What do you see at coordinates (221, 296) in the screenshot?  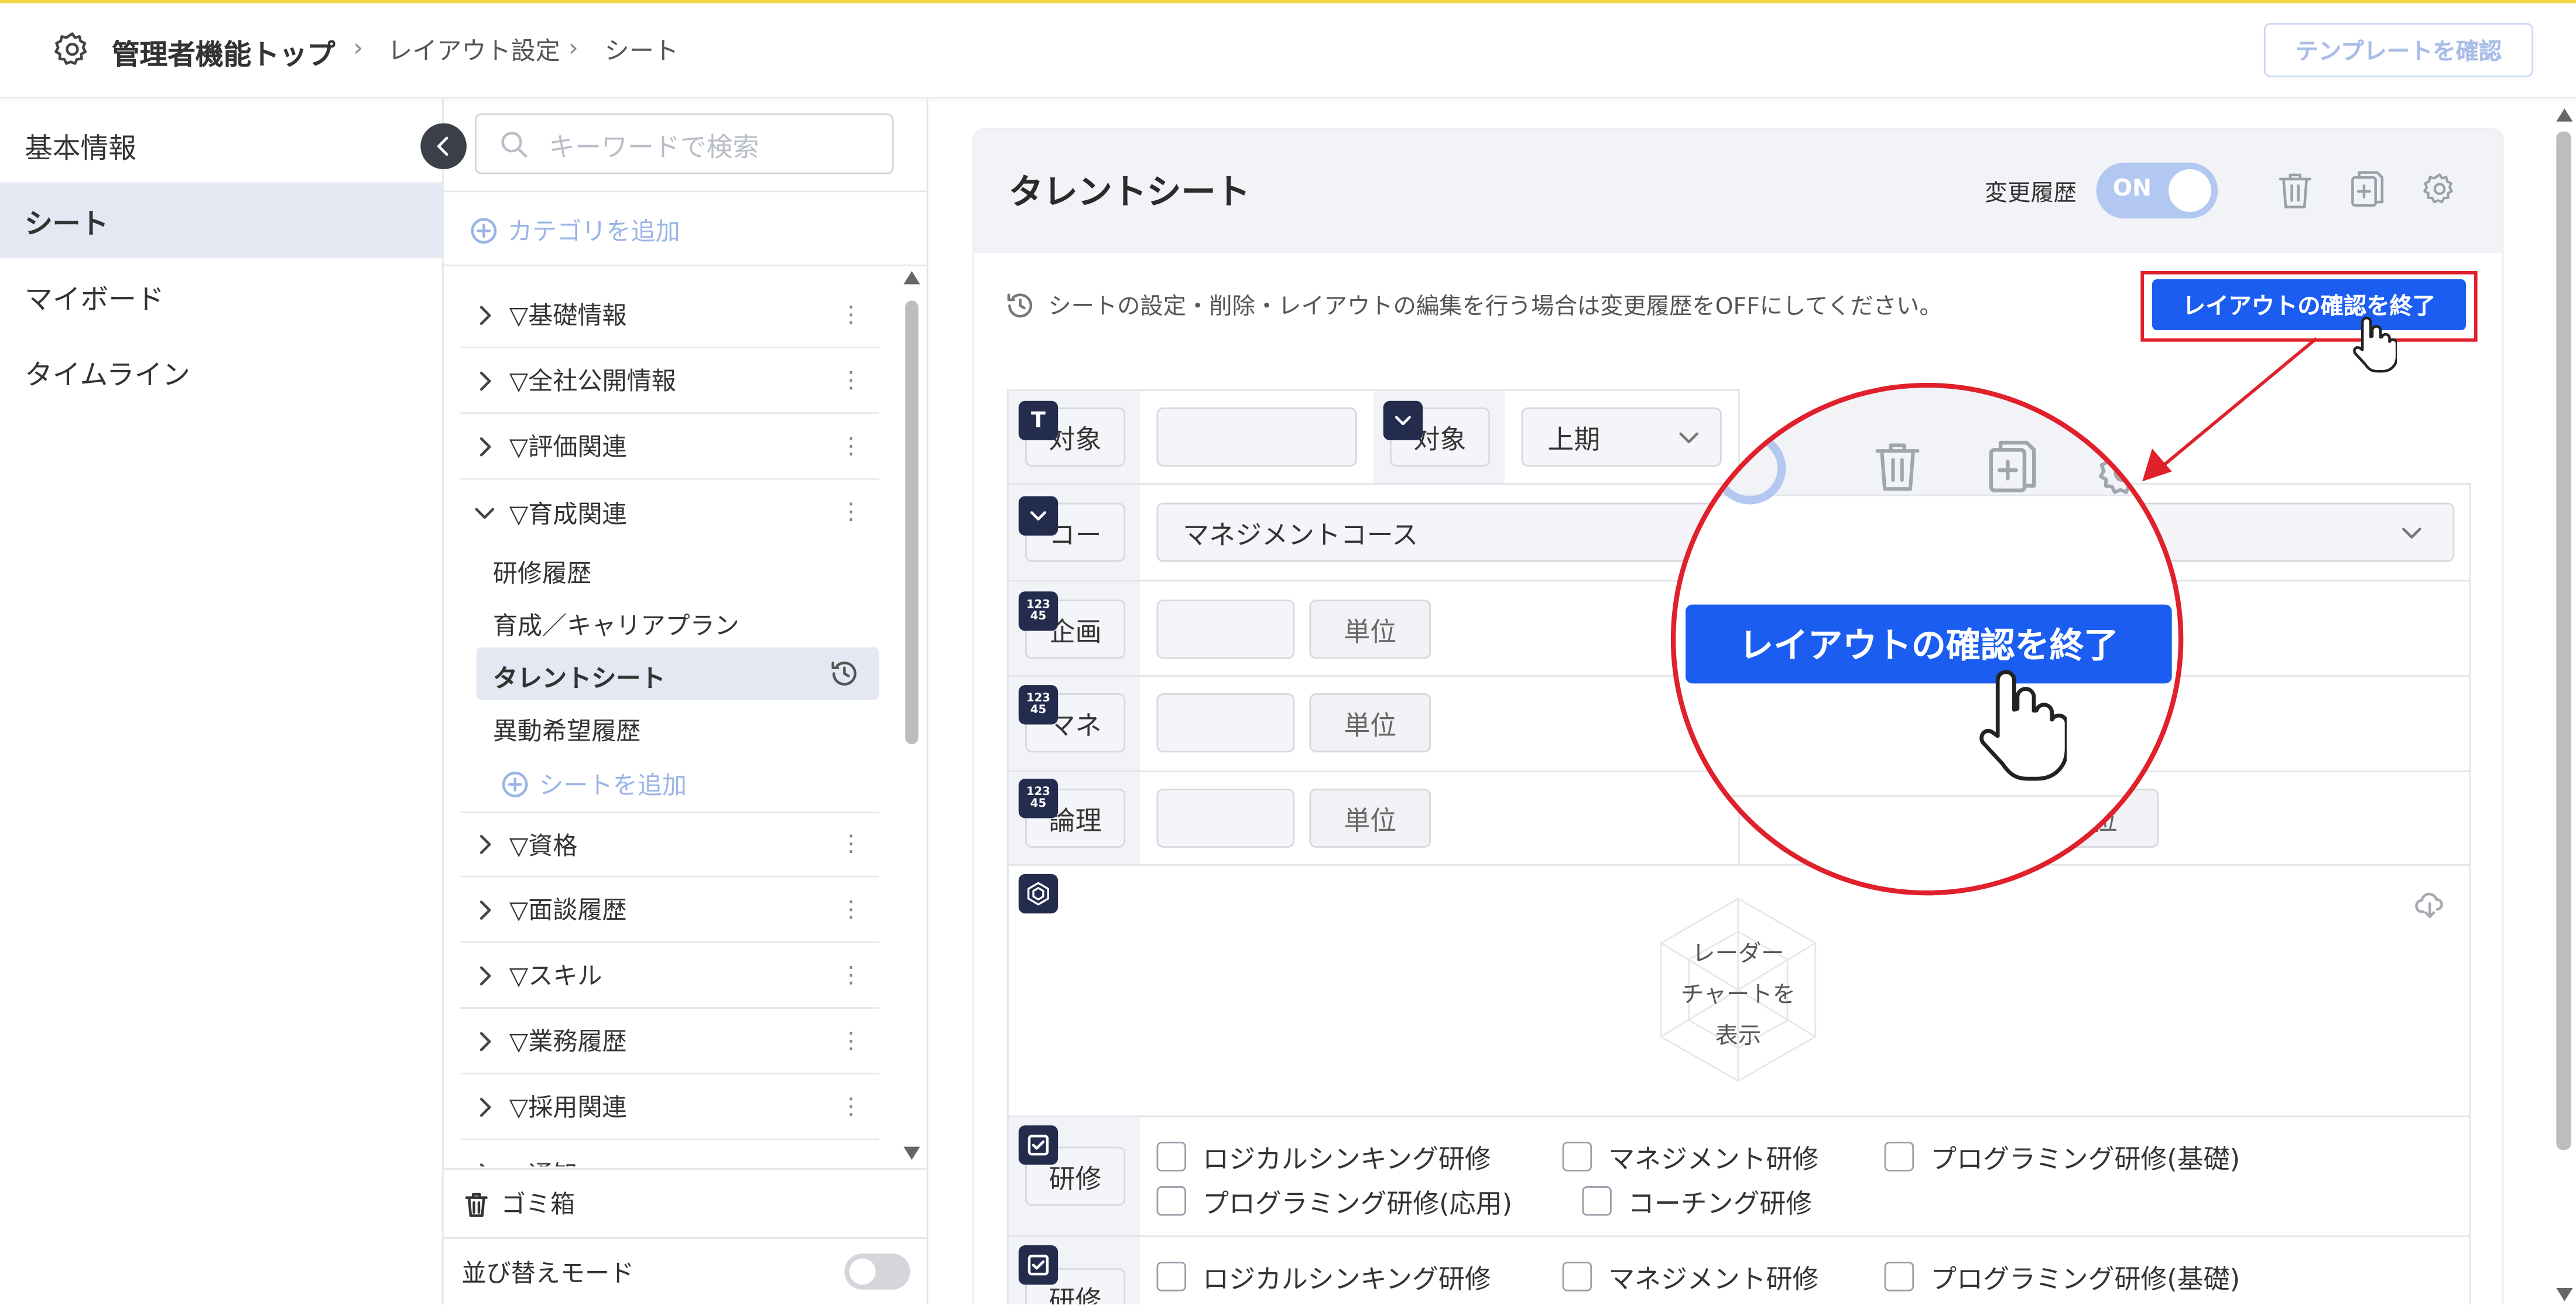 I see `nav-item-myboard: マイボード` at bounding box center [221, 296].